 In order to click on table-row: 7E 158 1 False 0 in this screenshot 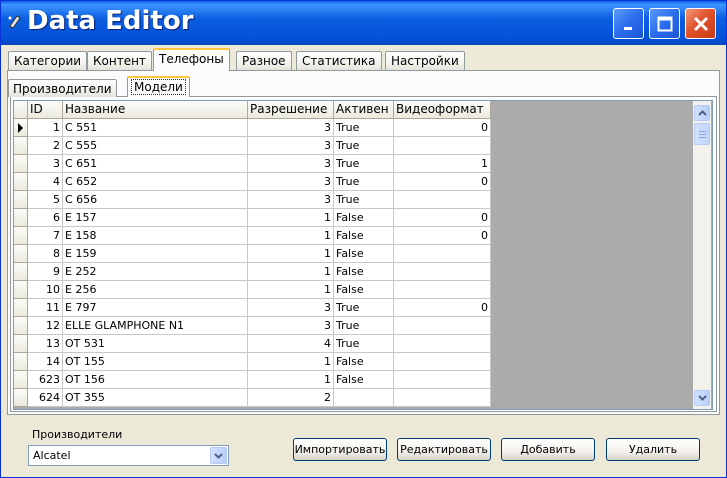, I will do `click(252, 236)`.